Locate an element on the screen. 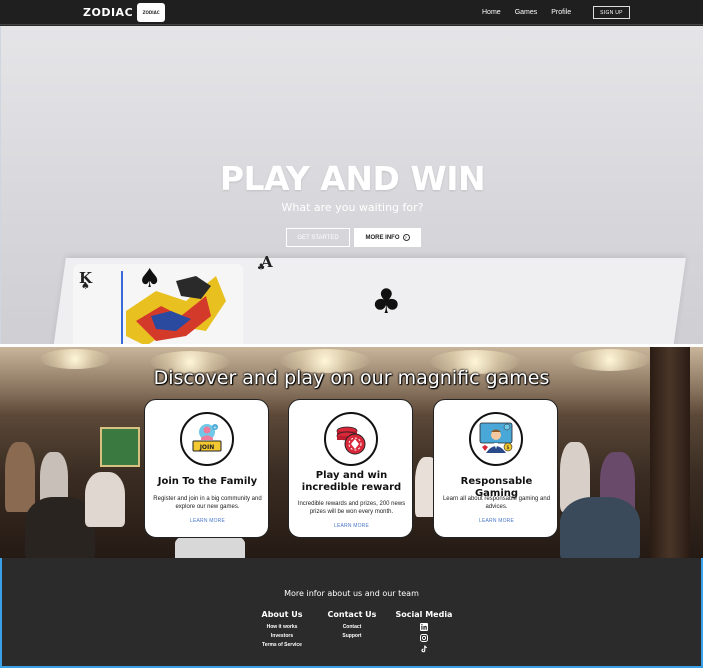  join-icon: JOIN + is located at coordinates (207, 439).